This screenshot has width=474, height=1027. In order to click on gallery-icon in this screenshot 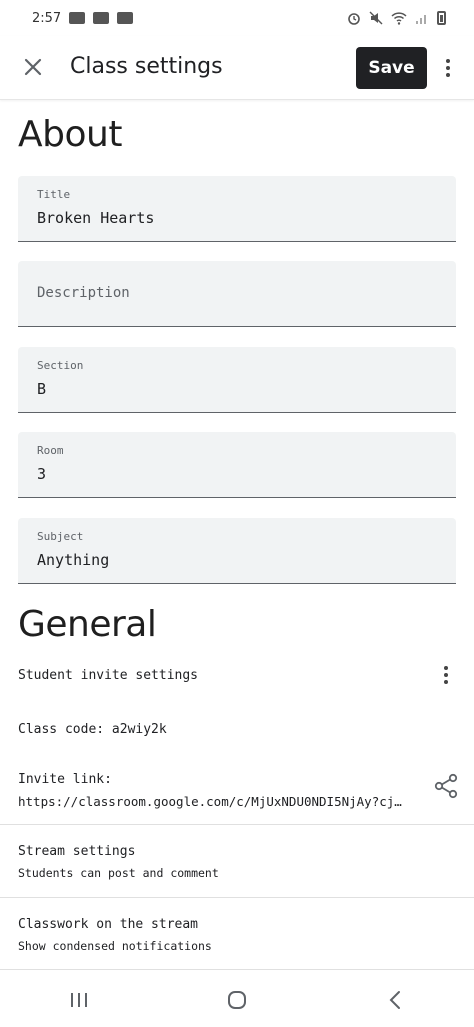, I will do `click(77, 18)`.